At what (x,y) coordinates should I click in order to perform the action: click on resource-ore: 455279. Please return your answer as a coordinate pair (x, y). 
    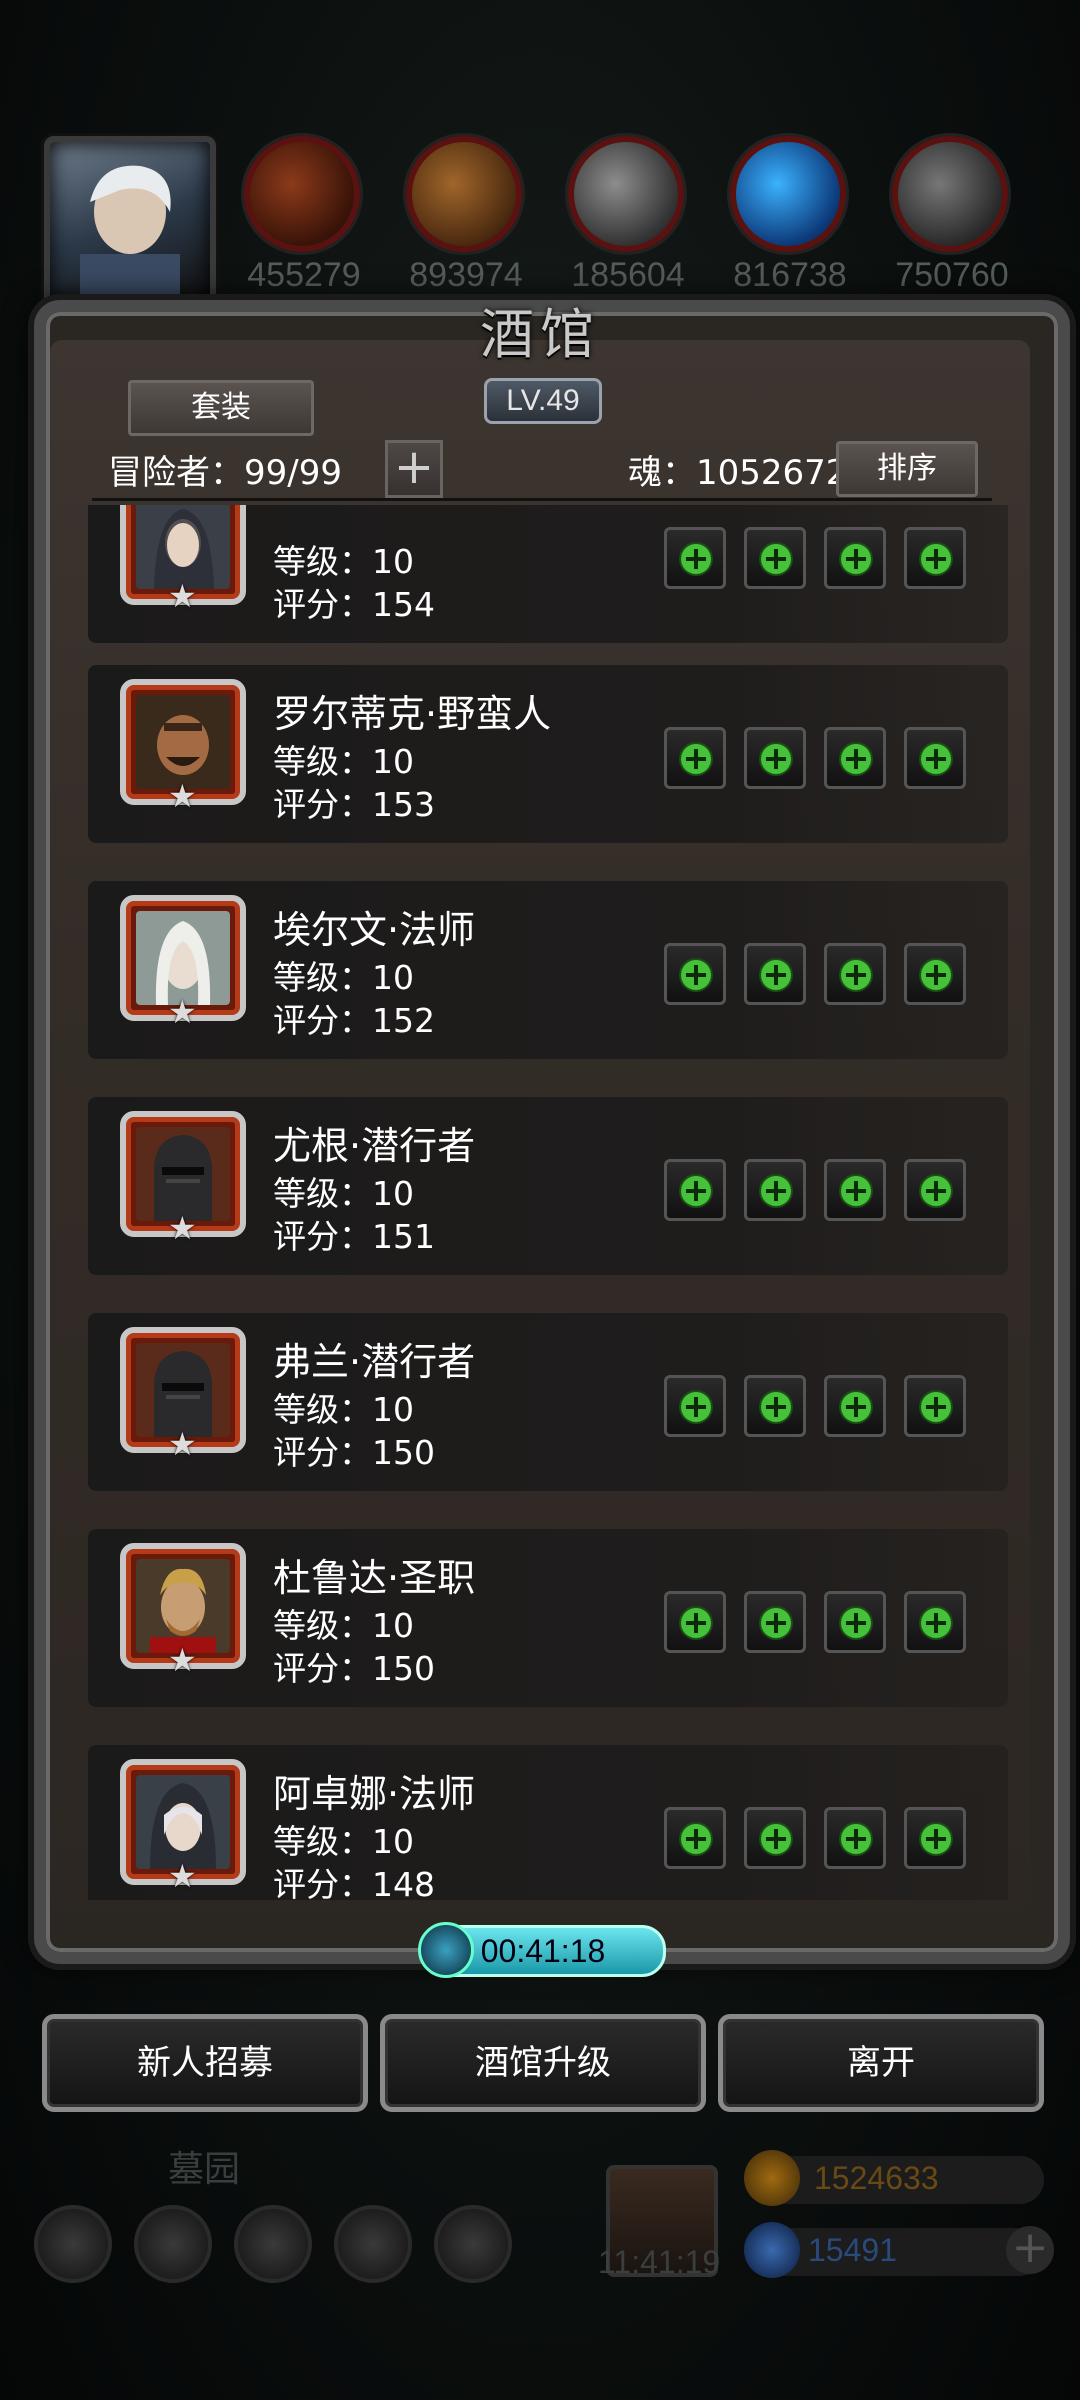
    Looking at the image, I should click on (304, 215).